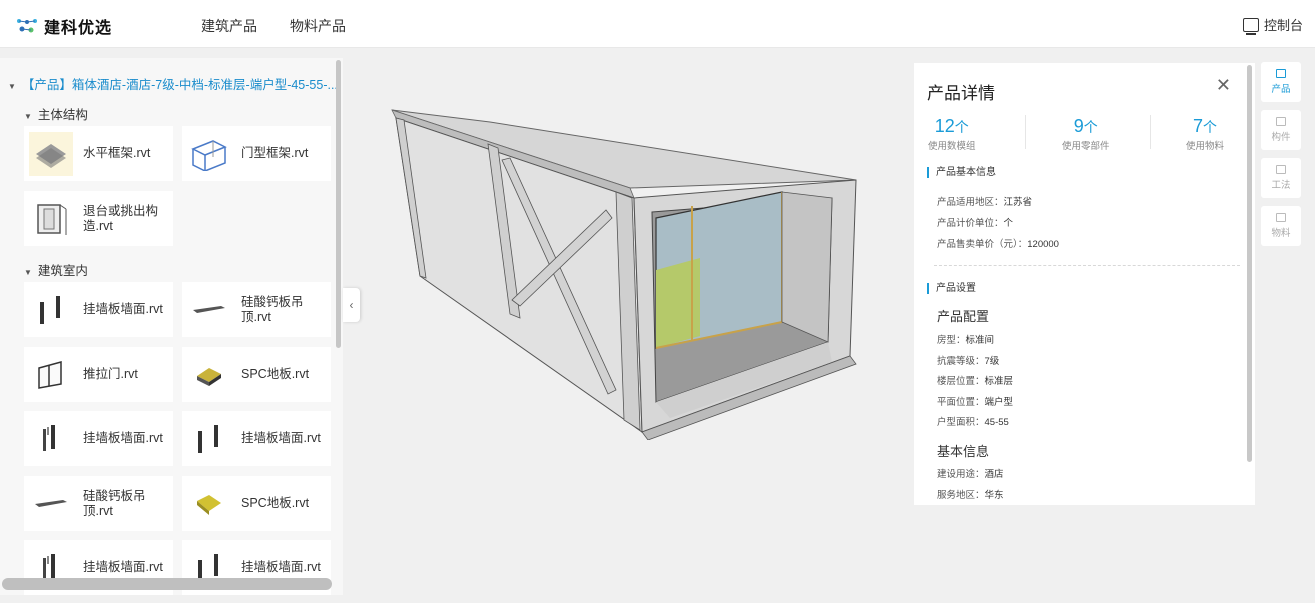  What do you see at coordinates (27, 26) in the screenshot?
I see `logo-icon` at bounding box center [27, 26].